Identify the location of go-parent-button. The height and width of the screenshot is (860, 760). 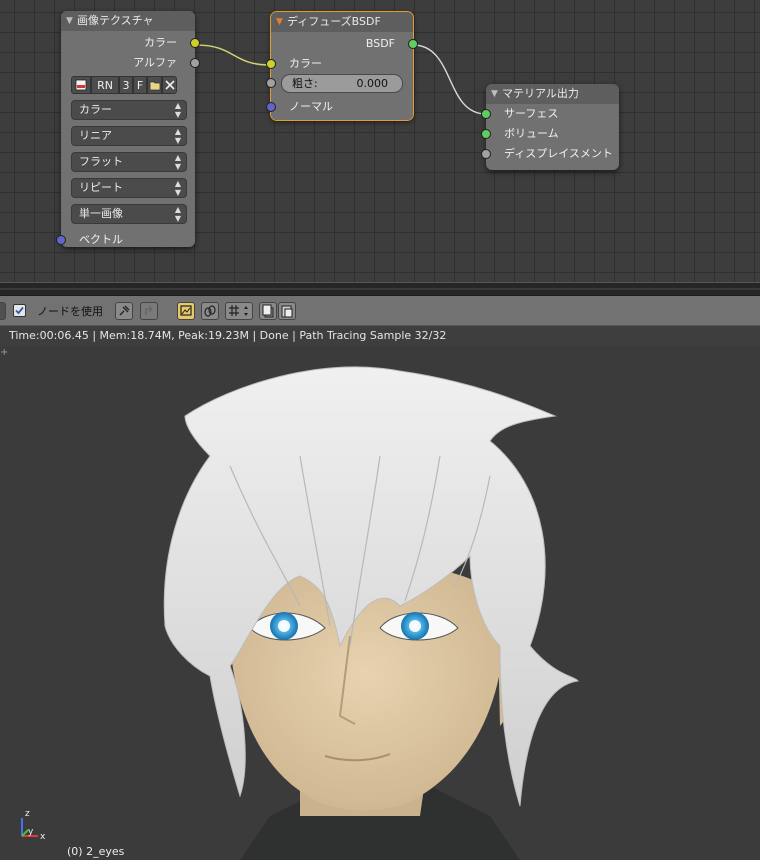
(149, 311).